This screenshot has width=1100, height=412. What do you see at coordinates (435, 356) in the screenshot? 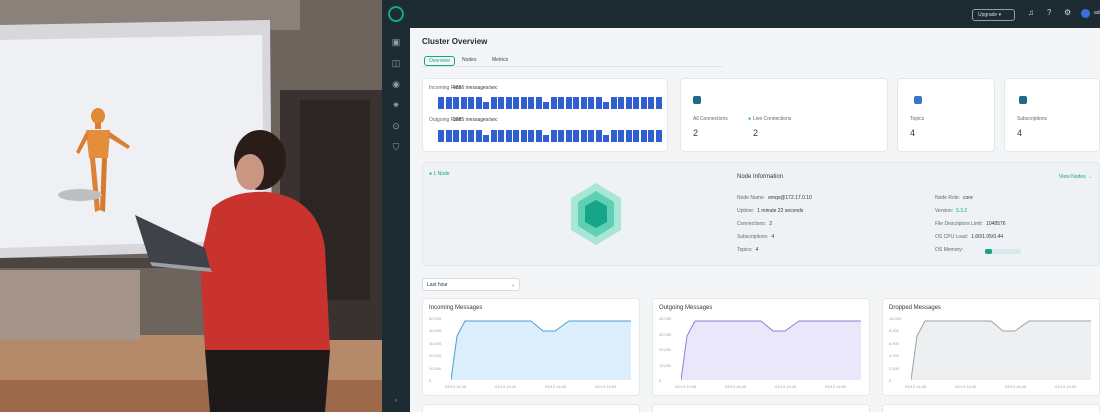
I see `y-tick-label: 20,000` at bounding box center [435, 356].